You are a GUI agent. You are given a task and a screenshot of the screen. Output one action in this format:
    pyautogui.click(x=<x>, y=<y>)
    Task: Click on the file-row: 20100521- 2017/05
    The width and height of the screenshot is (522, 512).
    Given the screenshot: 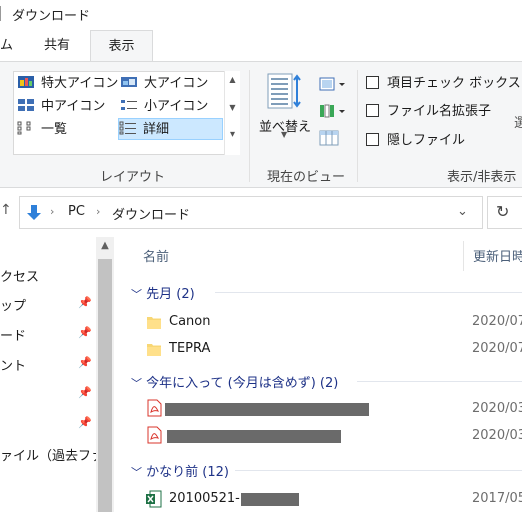 What is the action you would take?
    pyautogui.click(x=319, y=499)
    